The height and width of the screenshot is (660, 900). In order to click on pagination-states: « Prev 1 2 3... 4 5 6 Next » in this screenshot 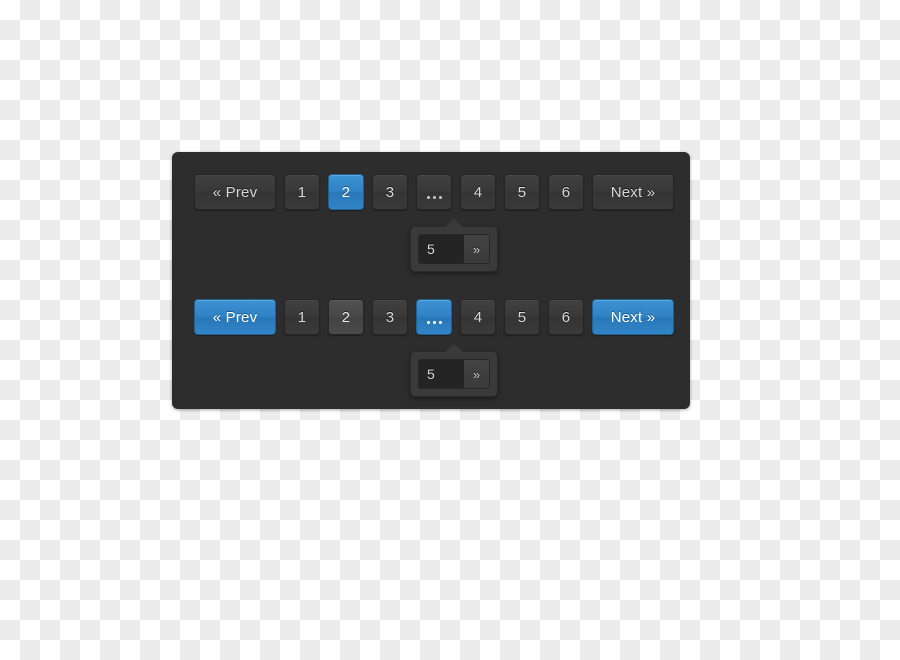, I will do `click(431, 317)`.